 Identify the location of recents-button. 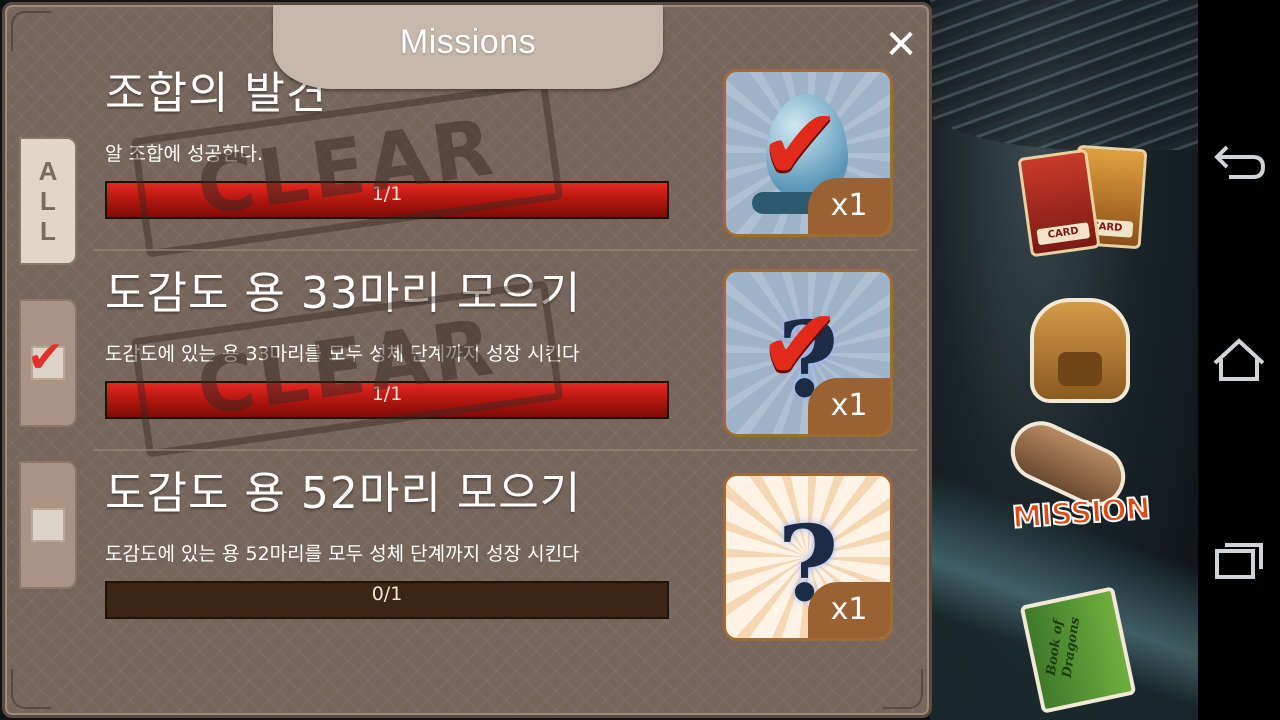
(1239, 560).